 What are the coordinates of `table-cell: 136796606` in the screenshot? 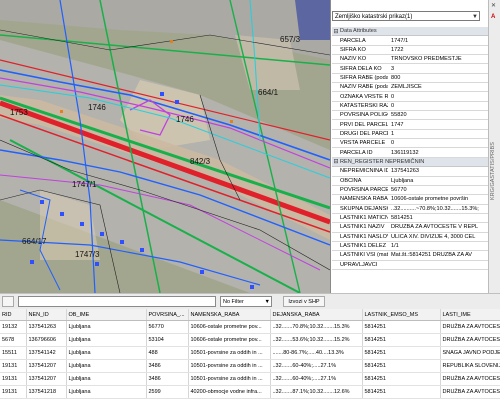 It's located at (46, 340).